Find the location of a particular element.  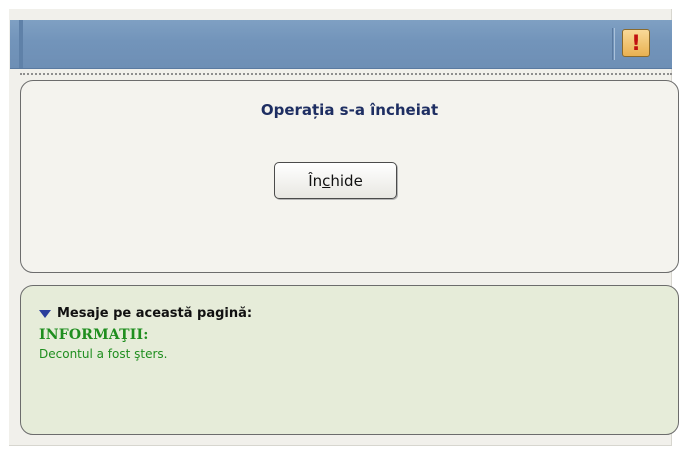

close-button-label-end: hide is located at coordinates (346, 180).